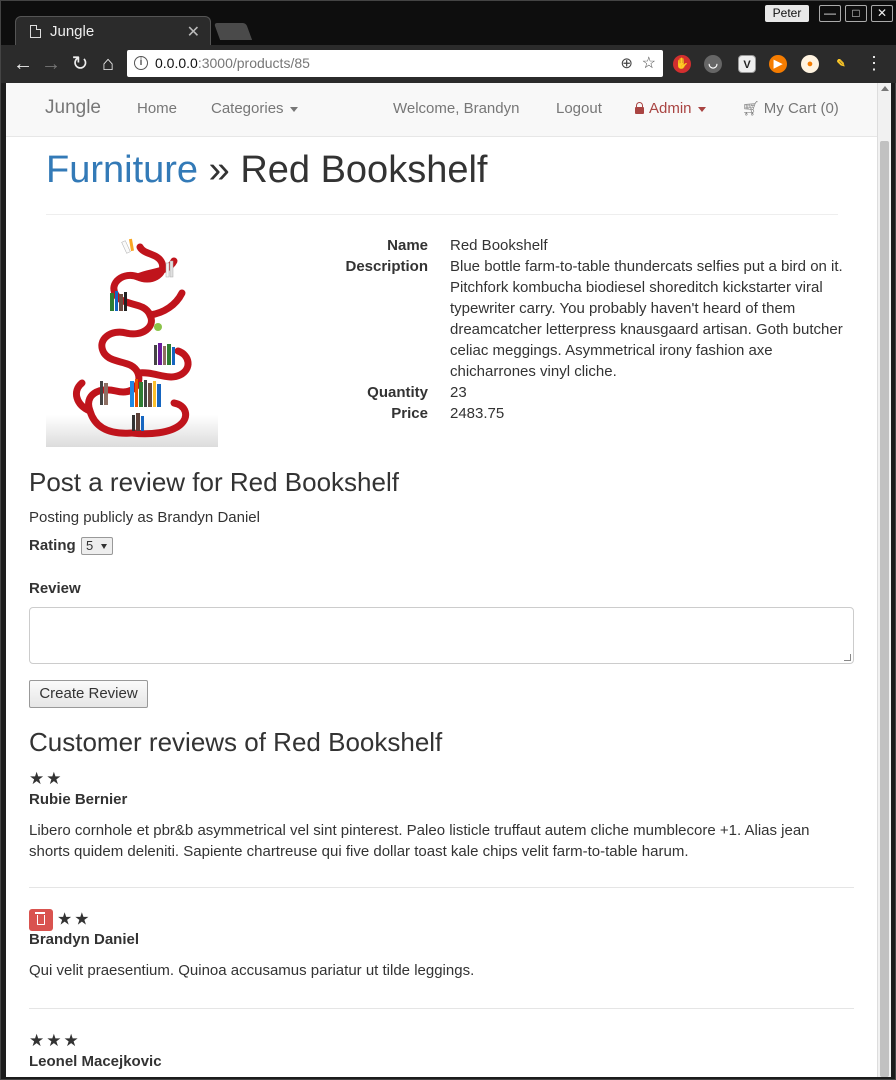 This screenshot has height=1080, width=896. Describe the element at coordinates (122, 170) in the screenshot. I see `category-breadcrumb-link: Furniture` at that location.